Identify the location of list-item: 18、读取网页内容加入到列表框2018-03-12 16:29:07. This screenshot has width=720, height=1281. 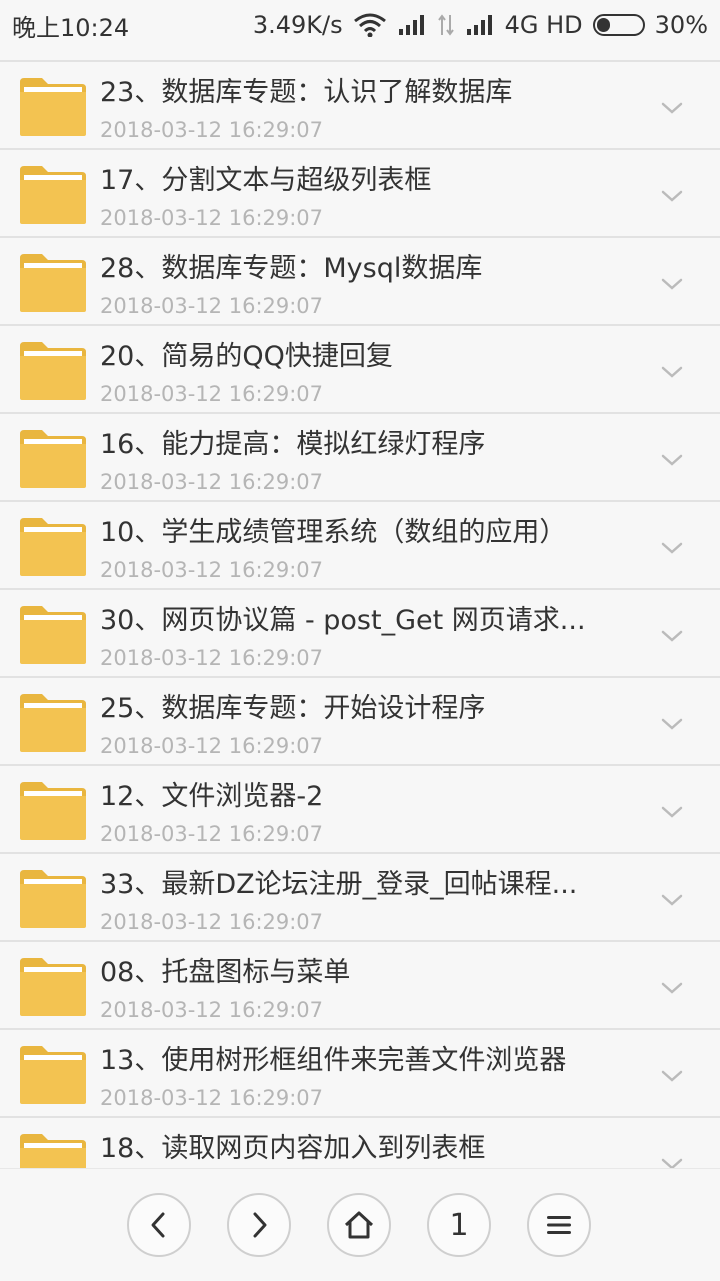
(360, 1144).